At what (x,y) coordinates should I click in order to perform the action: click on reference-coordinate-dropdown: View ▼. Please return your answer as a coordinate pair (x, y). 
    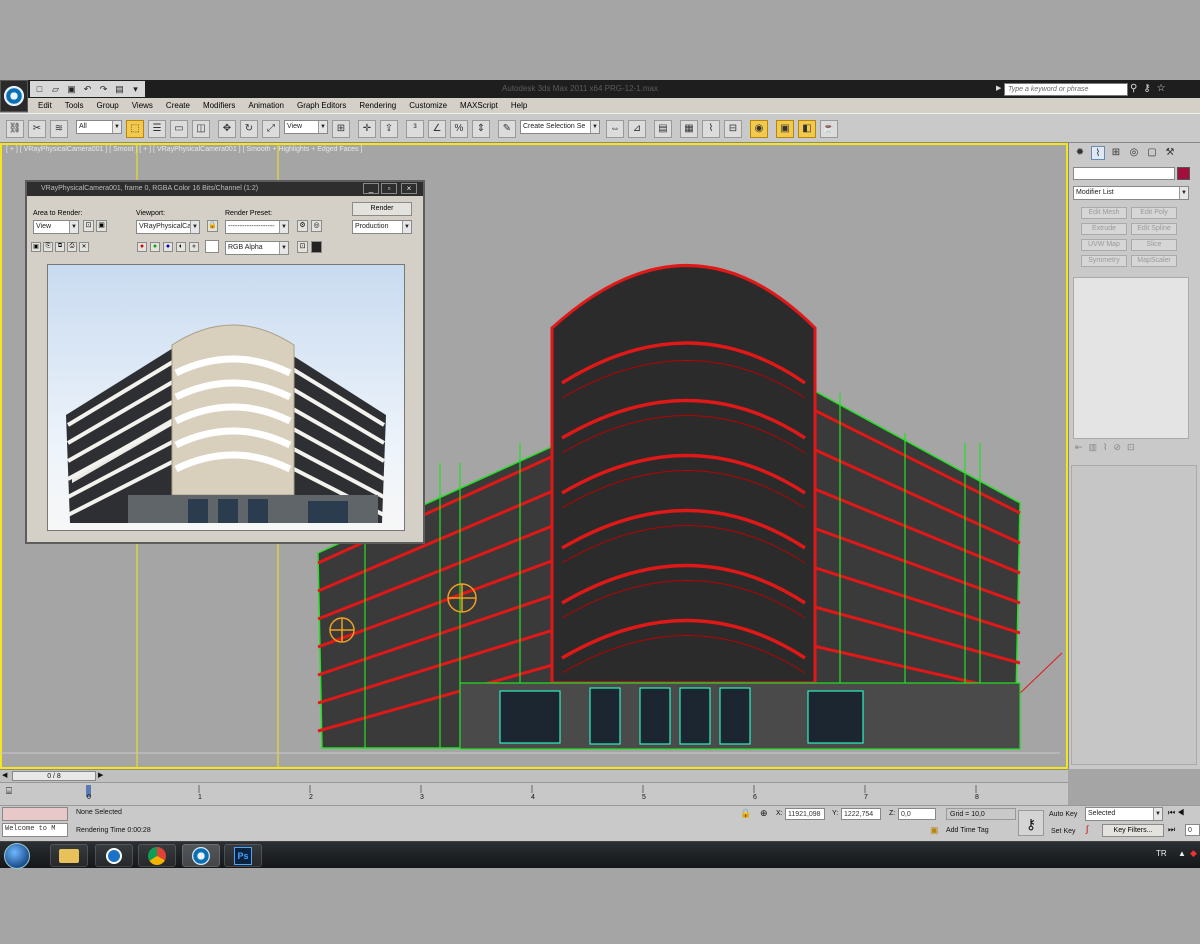
    Looking at the image, I should click on (306, 127).